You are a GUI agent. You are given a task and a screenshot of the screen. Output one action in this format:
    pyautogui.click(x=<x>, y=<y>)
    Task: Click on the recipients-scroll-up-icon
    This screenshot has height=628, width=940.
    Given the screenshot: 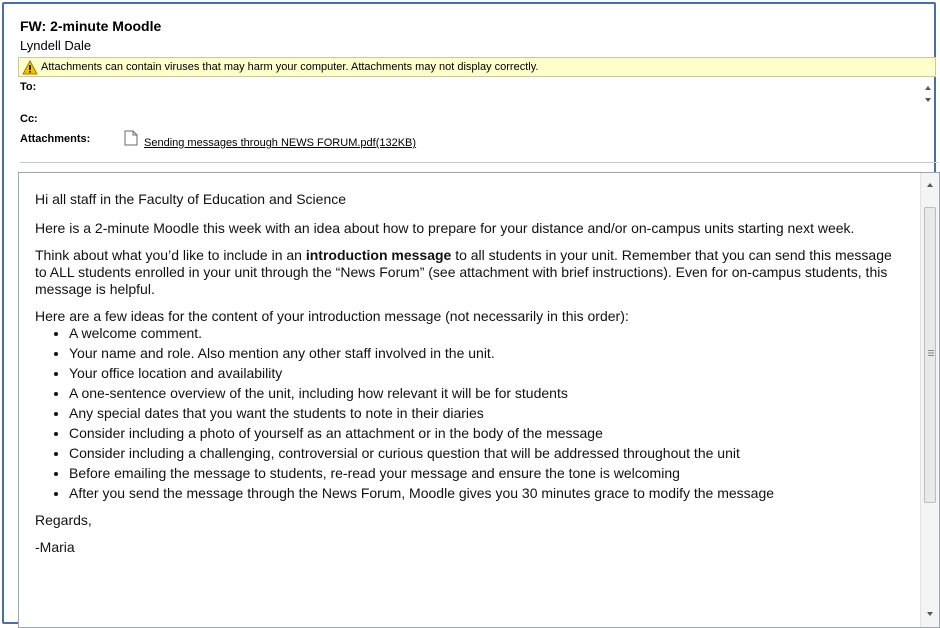 What is the action you would take?
    pyautogui.click(x=928, y=88)
    